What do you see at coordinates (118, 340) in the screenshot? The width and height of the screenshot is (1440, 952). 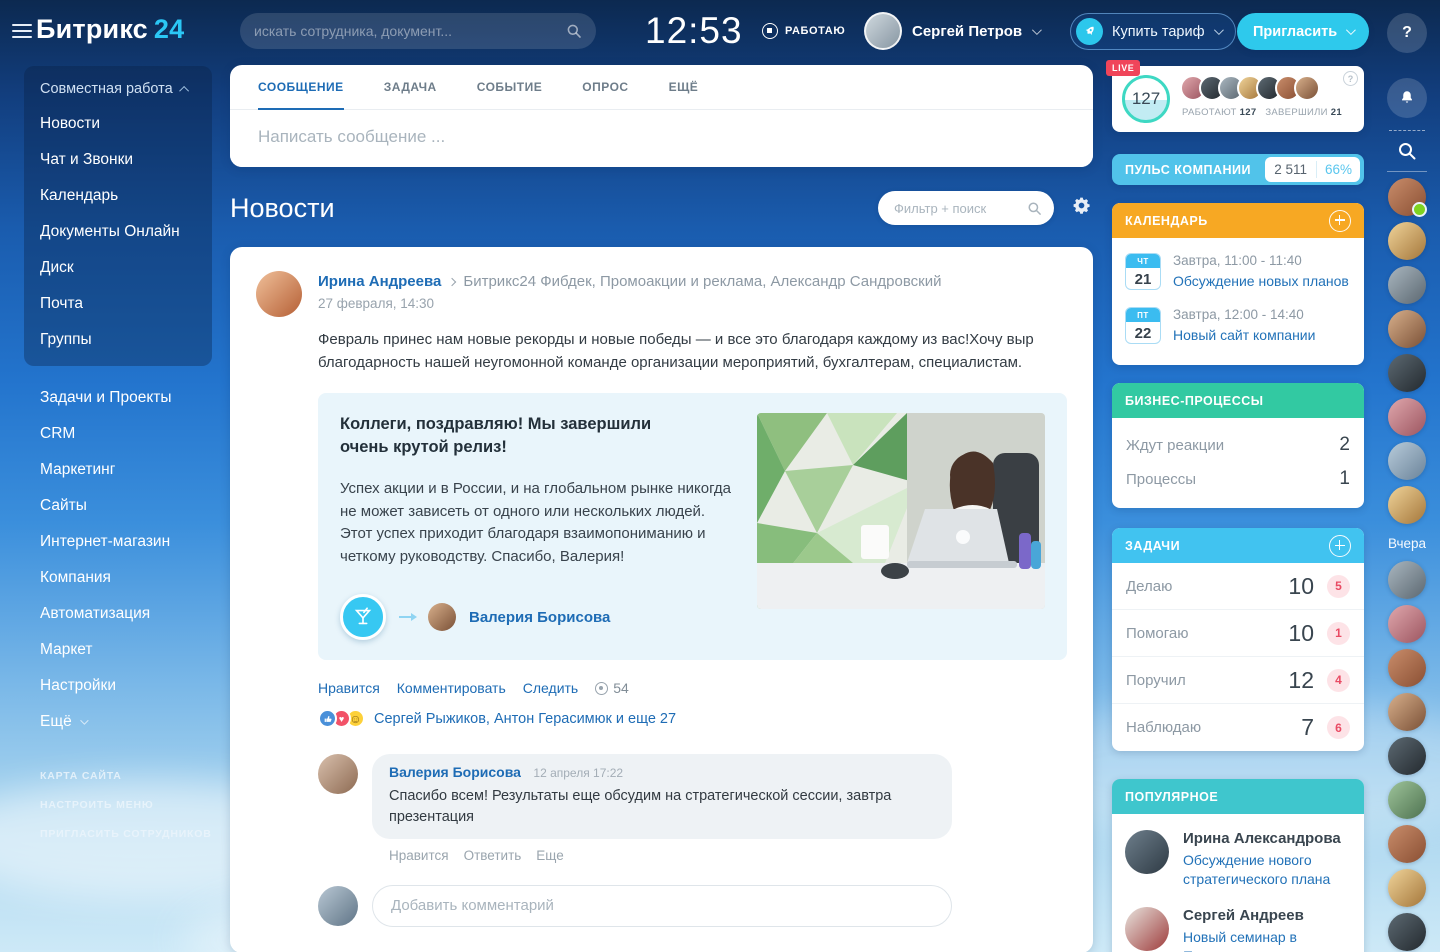 I see `sidebar-item-groups: Группы` at bounding box center [118, 340].